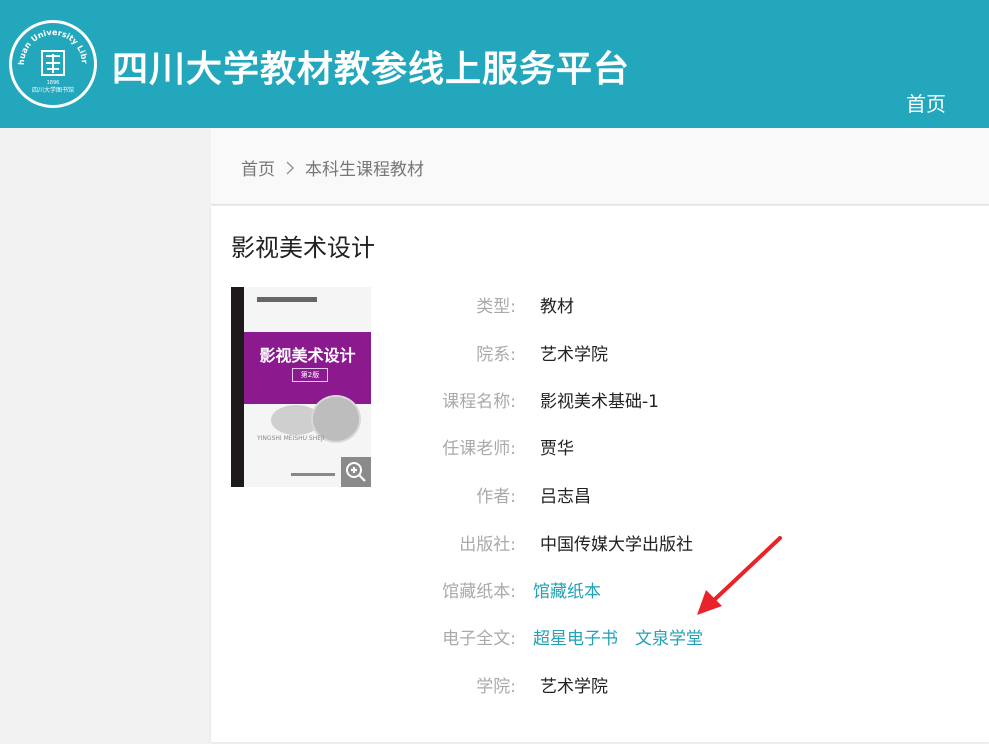 The height and width of the screenshot is (744, 989). Describe the element at coordinates (364, 167) in the screenshot. I see `breadcrumb-current: 本科生课程教材` at that location.